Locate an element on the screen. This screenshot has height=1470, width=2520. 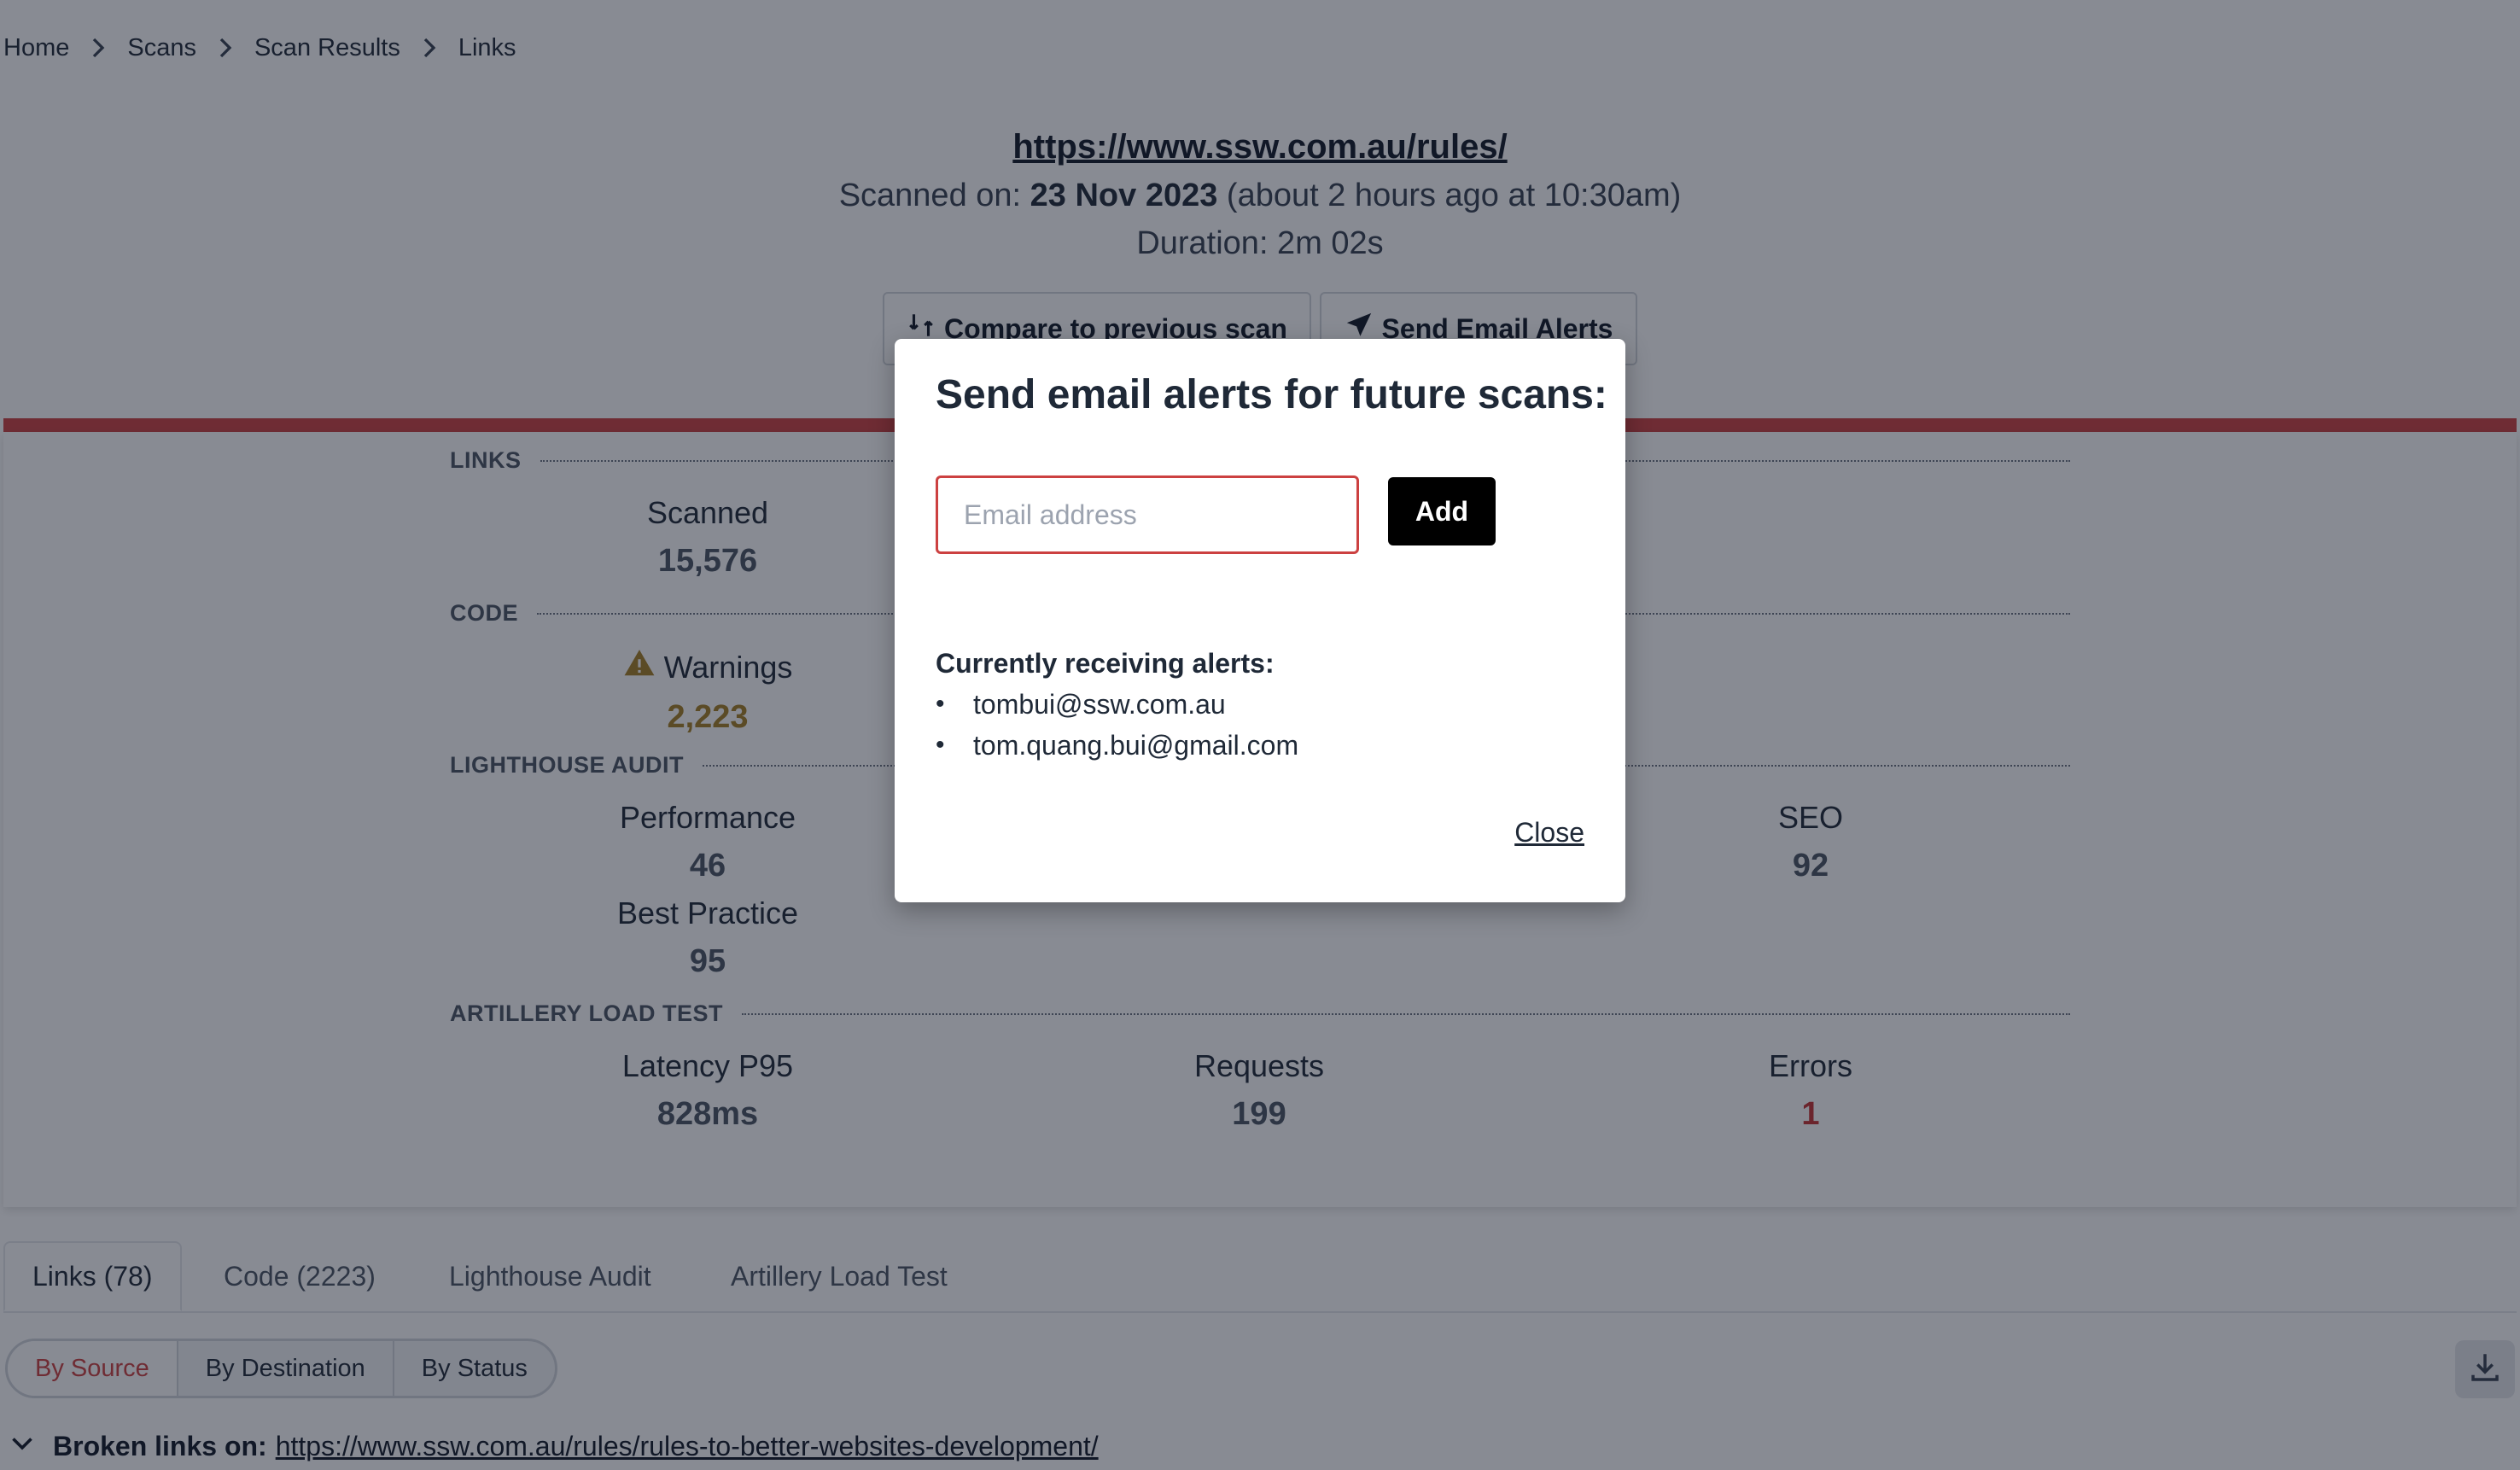
email-input is located at coordinates (1147, 514).